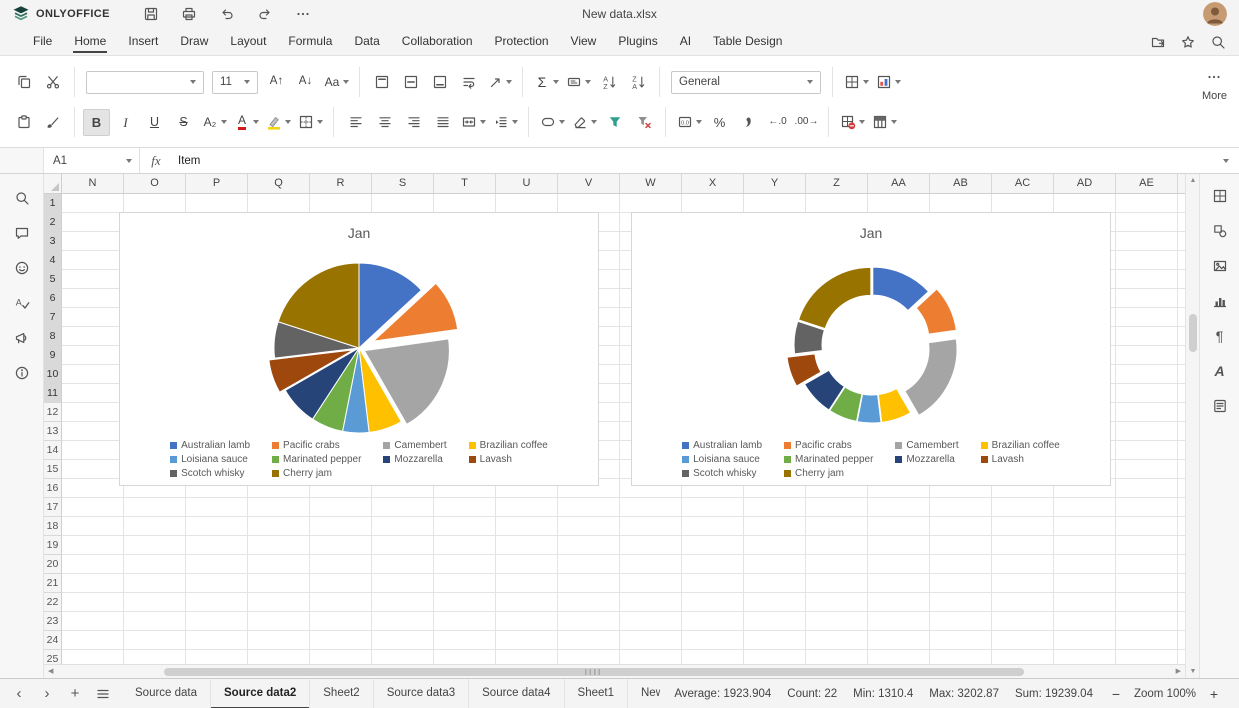 Image resolution: width=1239 pixels, height=708 pixels. I want to click on expand-formula-bar-button, so click(1226, 160).